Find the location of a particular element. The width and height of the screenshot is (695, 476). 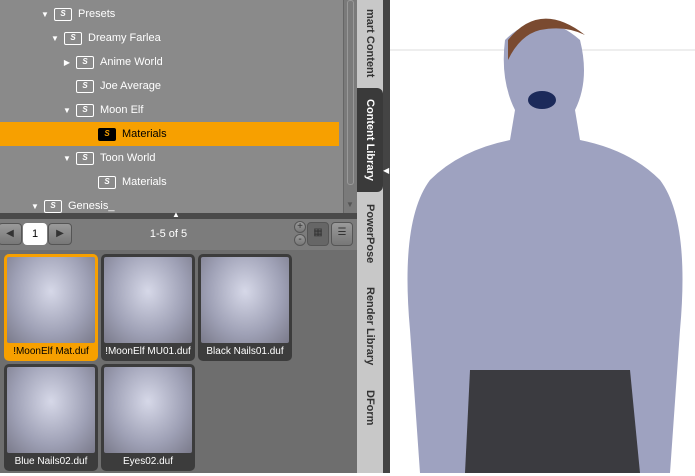

content-item: !MoonElf Mat.duf is located at coordinates (51, 307).